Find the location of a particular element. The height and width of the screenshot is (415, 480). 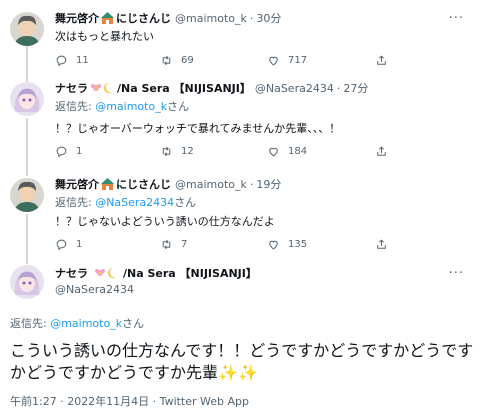

tweet-header: 舞元啓介 にじさんじ @maimoto_k · 30分 is located at coordinates (168, 18).